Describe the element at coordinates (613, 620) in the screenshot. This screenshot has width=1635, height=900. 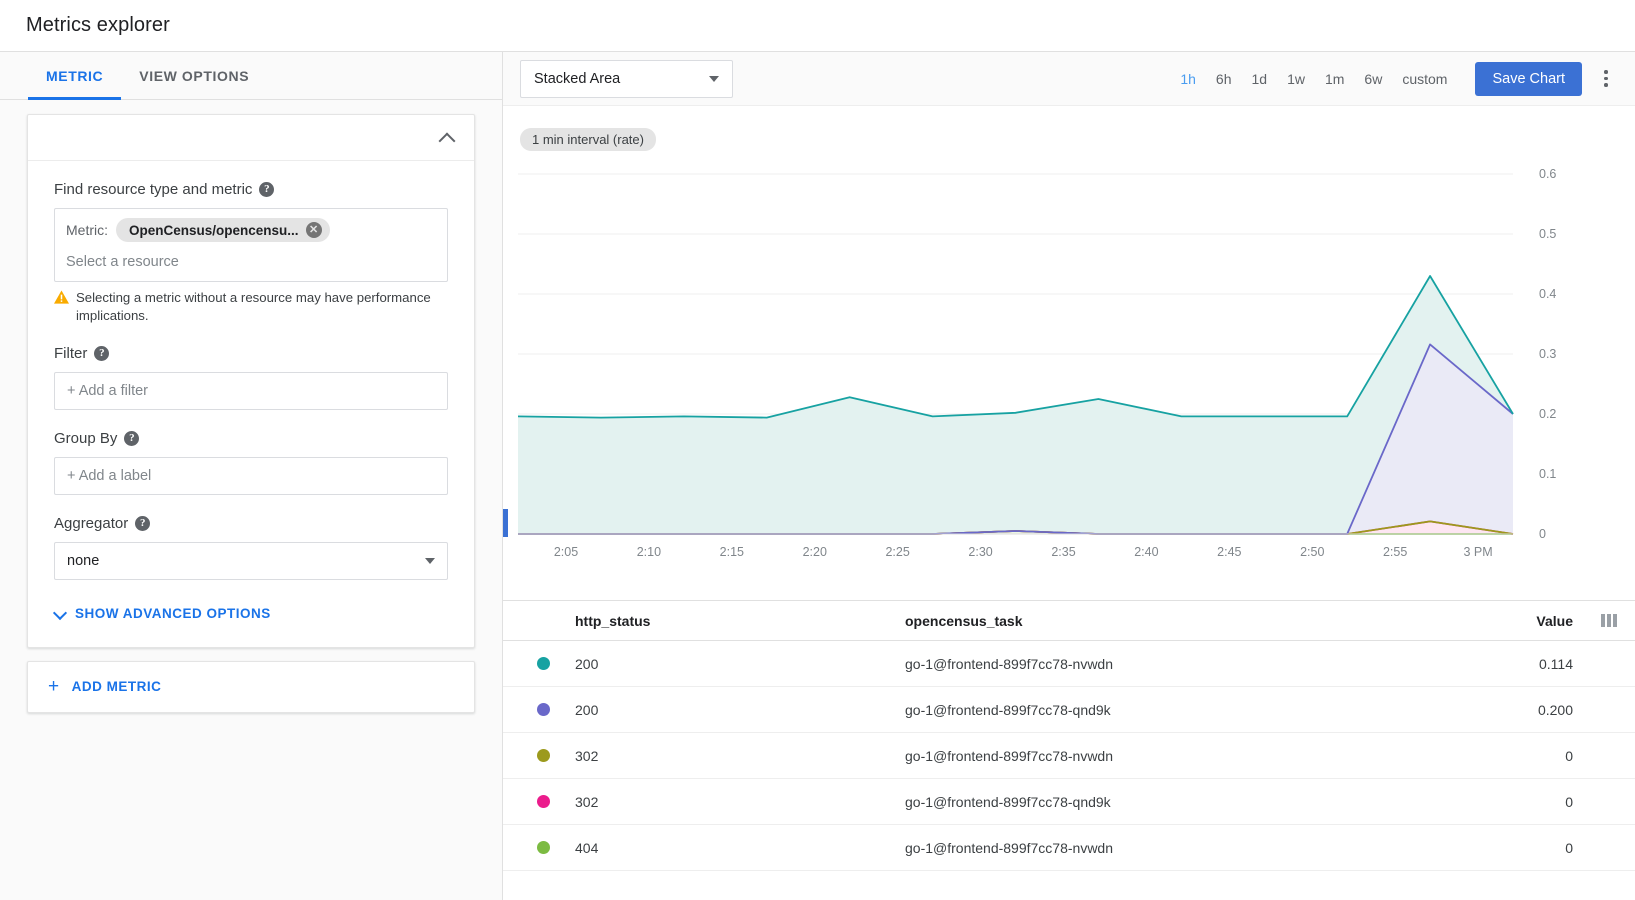
I see `header-http-status: http_status` at that location.